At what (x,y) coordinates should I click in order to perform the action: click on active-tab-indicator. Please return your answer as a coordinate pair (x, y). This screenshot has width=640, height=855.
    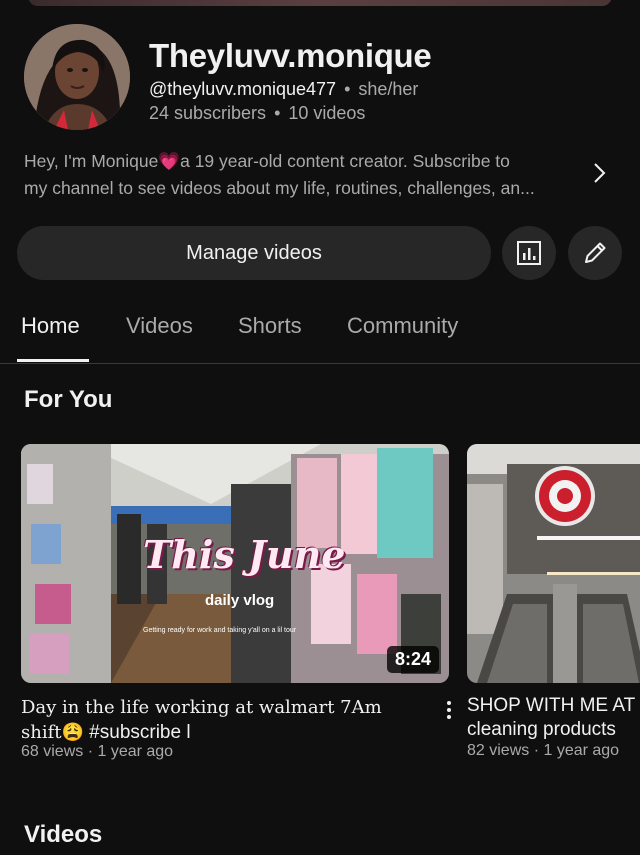
    Looking at the image, I should click on (53, 360).